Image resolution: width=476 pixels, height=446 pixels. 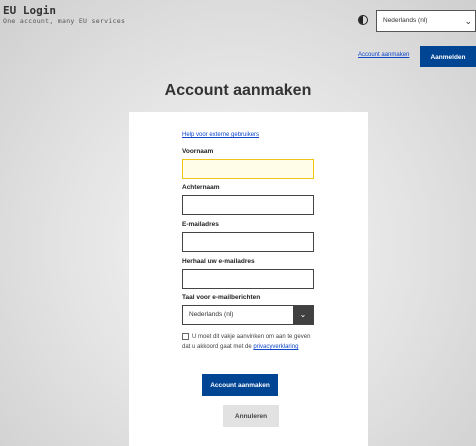 I want to click on last-name-label: Achternaam, so click(x=201, y=187).